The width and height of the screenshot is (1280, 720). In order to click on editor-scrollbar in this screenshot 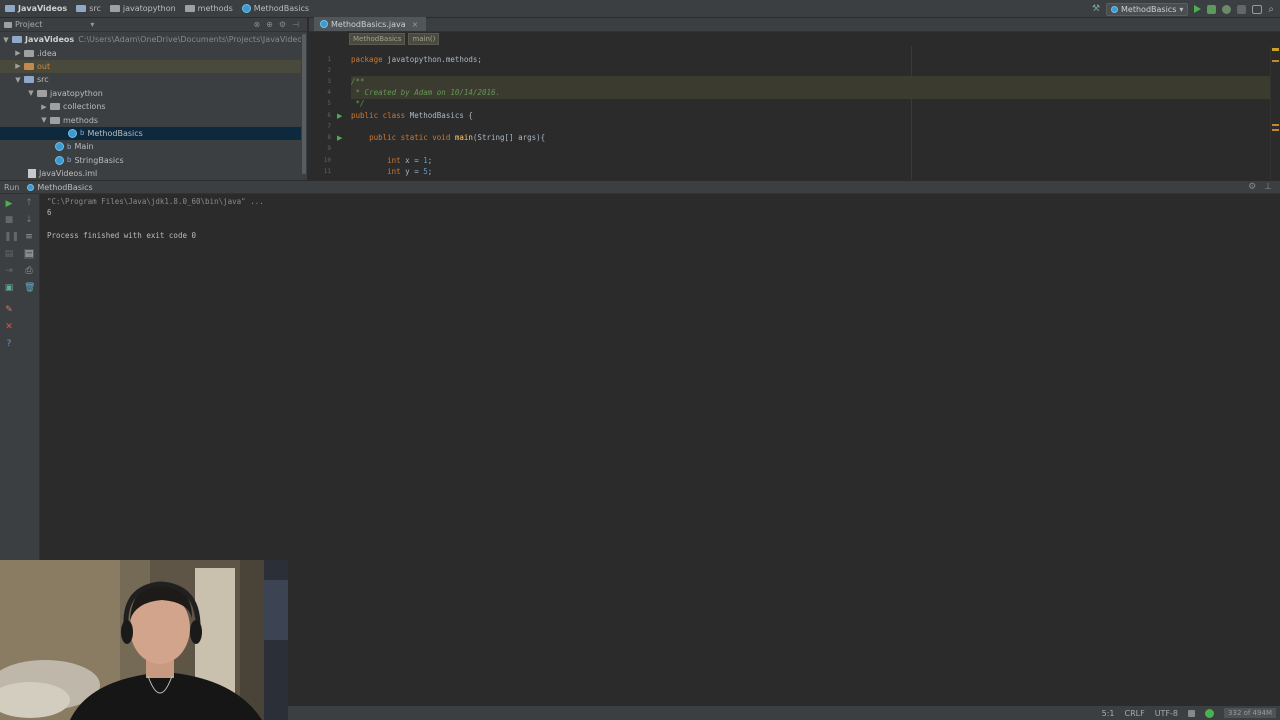, I will do `click(1275, 113)`.